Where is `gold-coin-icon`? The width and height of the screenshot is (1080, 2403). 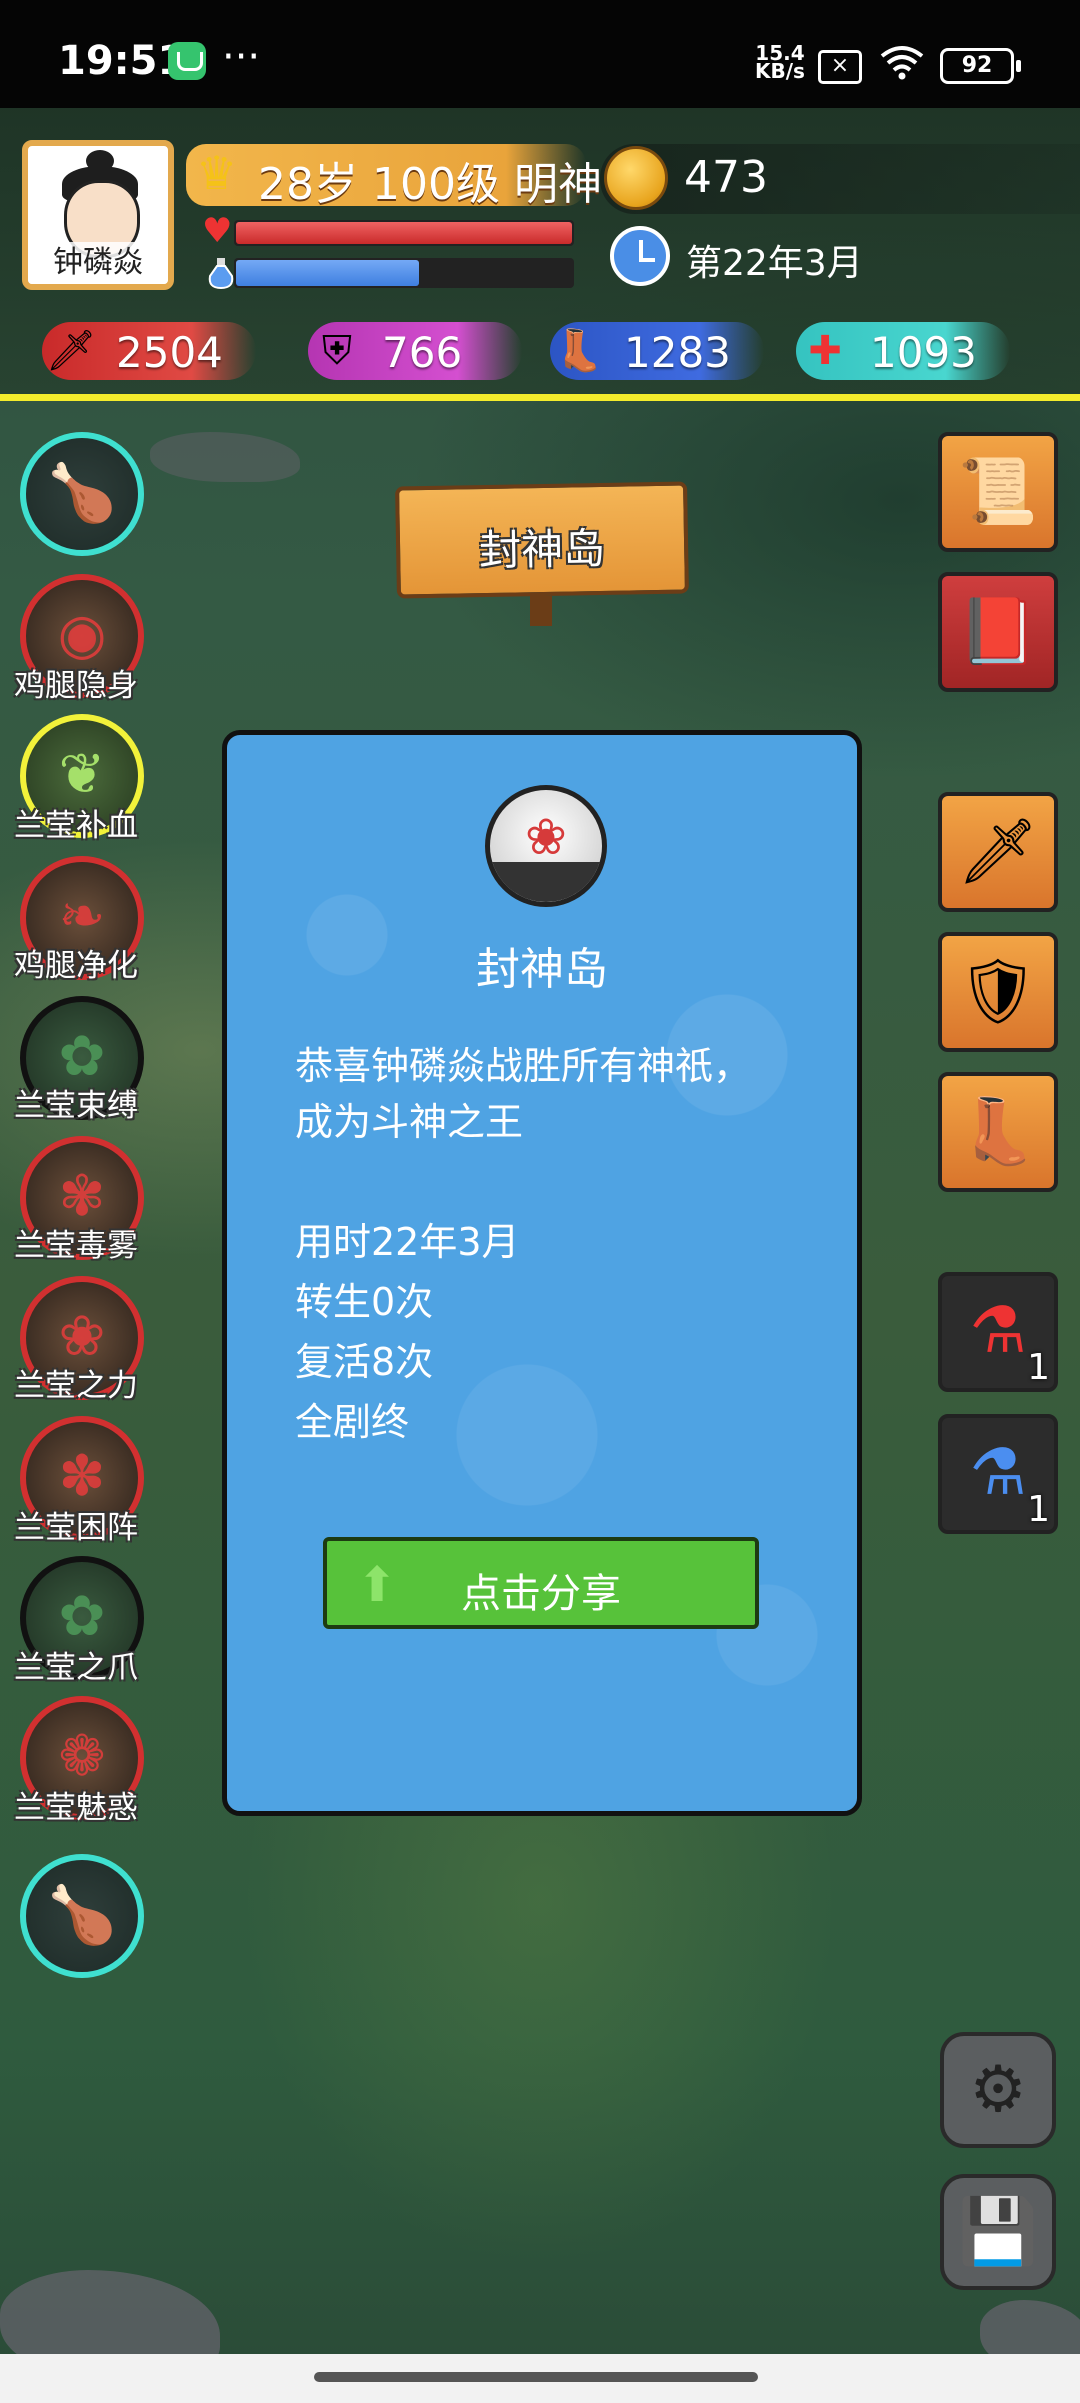 gold-coin-icon is located at coordinates (636, 178).